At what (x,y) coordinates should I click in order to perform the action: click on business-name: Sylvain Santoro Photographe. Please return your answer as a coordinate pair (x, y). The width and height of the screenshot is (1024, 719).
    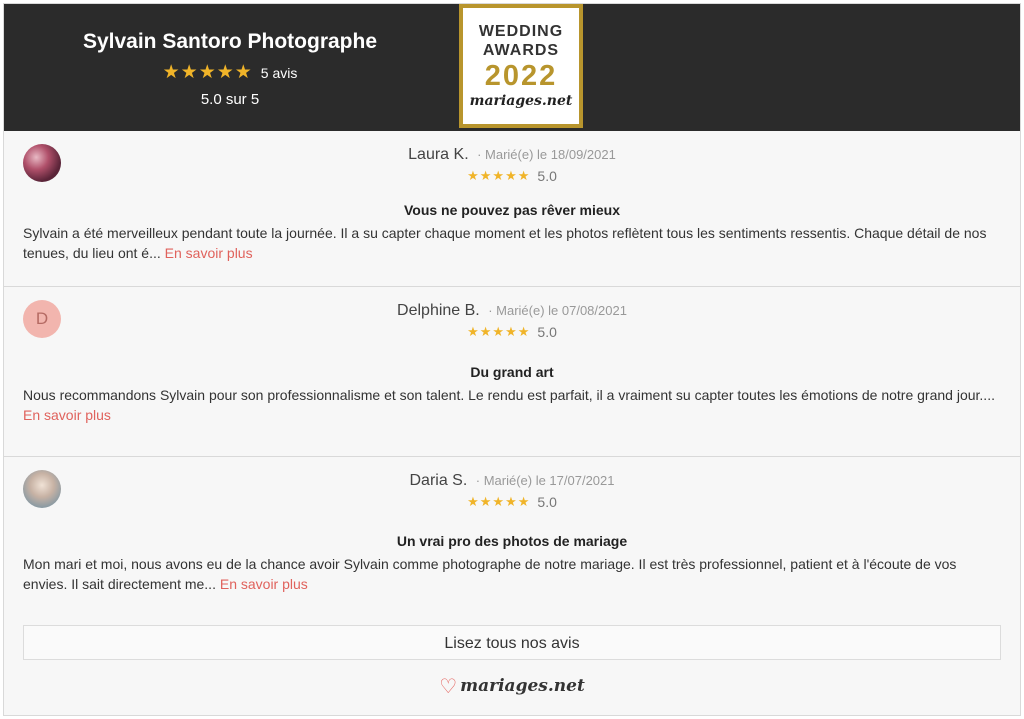
    Looking at the image, I should click on (230, 42).